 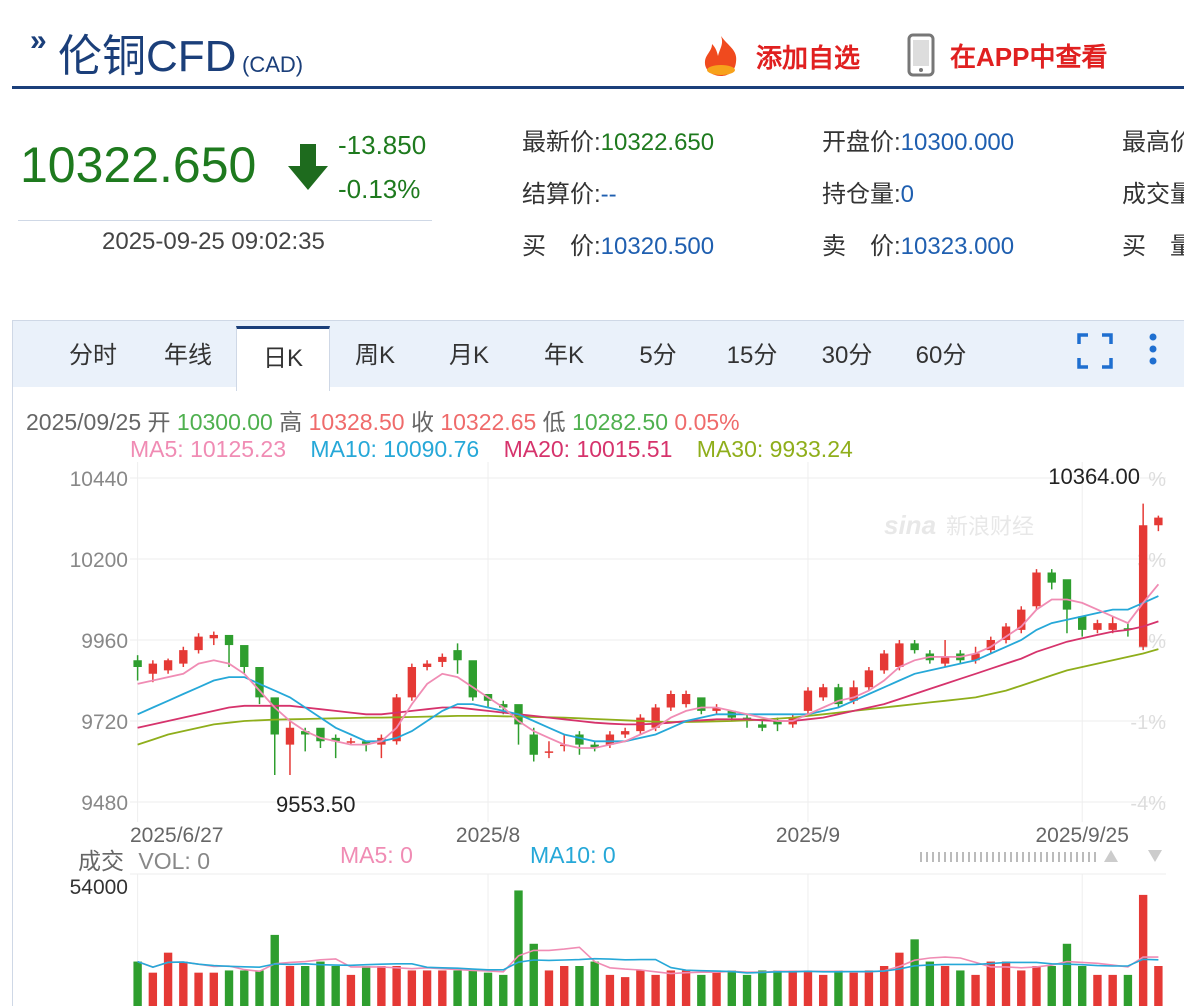 I want to click on max-price-label: 10364.00, so click(x=1094, y=476).